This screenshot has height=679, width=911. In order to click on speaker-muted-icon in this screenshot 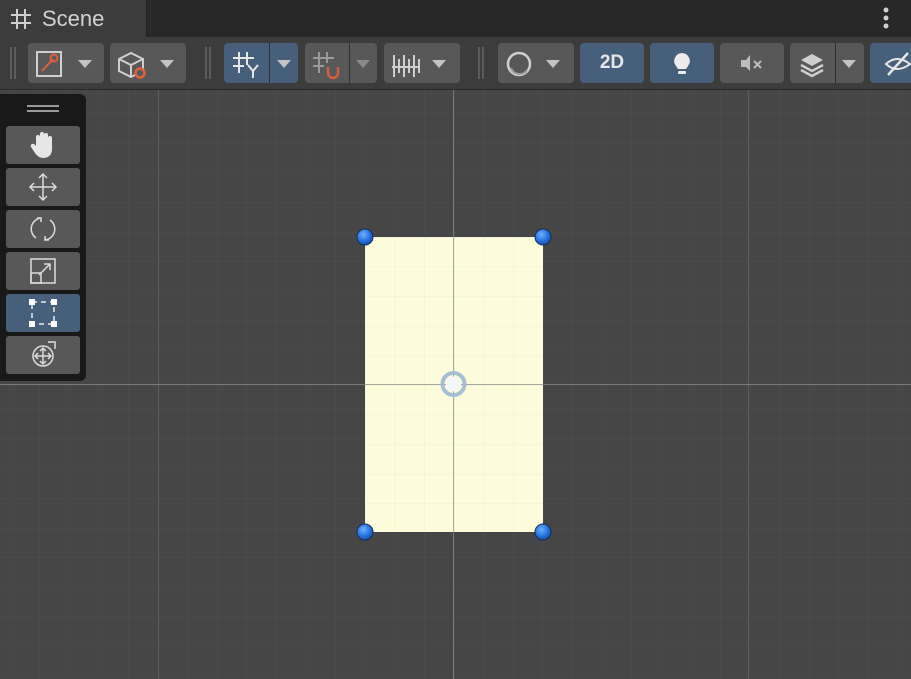, I will do `click(751, 63)`.